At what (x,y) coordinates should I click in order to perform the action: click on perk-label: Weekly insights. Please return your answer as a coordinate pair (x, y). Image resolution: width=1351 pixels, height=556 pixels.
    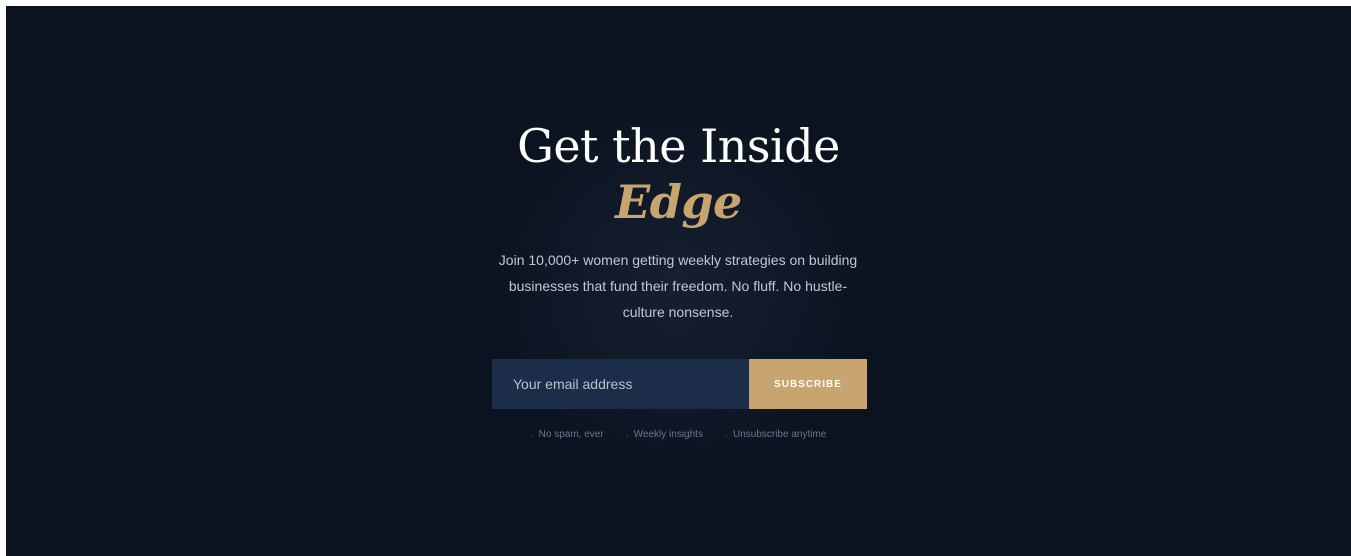
    Looking at the image, I should click on (668, 434).